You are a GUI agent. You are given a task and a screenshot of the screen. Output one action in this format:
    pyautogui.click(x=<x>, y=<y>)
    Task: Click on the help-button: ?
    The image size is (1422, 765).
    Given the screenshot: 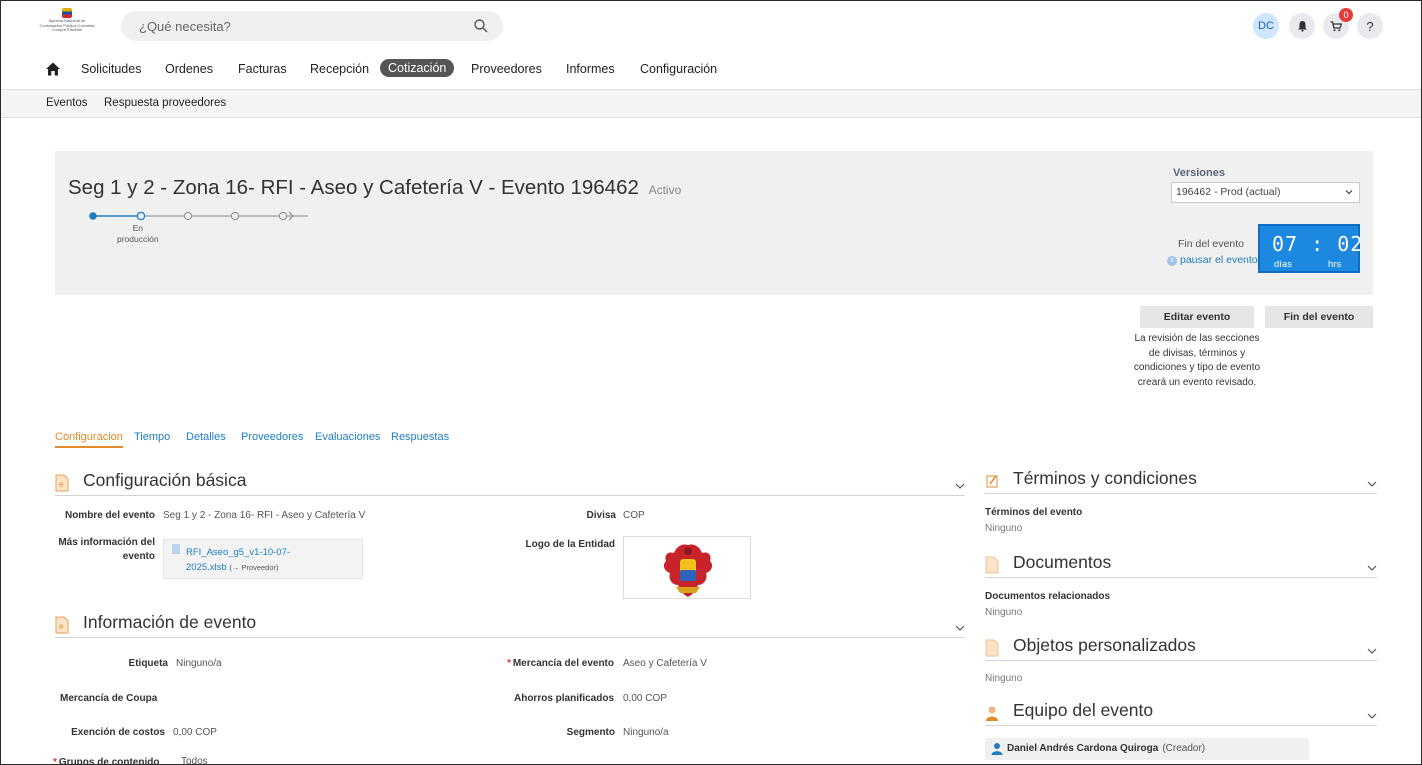 What is the action you would take?
    pyautogui.click(x=1370, y=26)
    